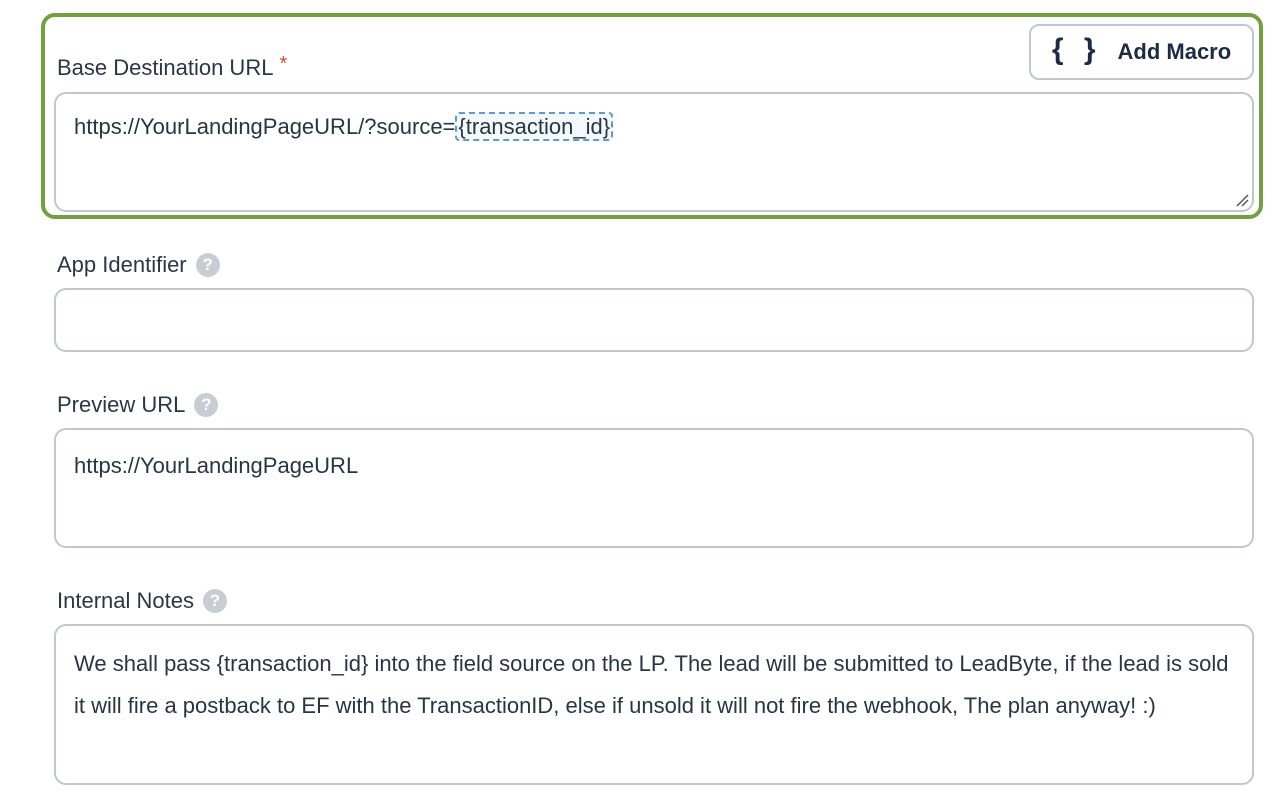 The width and height of the screenshot is (1286, 806). I want to click on transaction-id-macro-token: {transaction_id}, so click(534, 126).